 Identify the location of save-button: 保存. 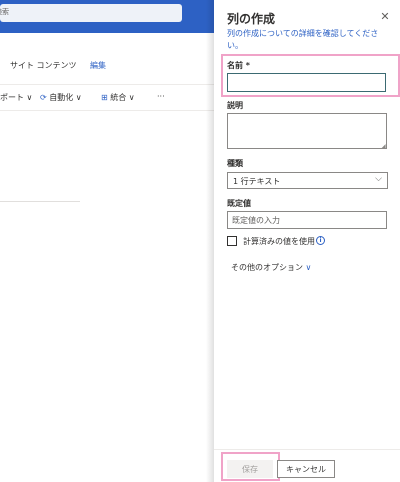
(250, 469).